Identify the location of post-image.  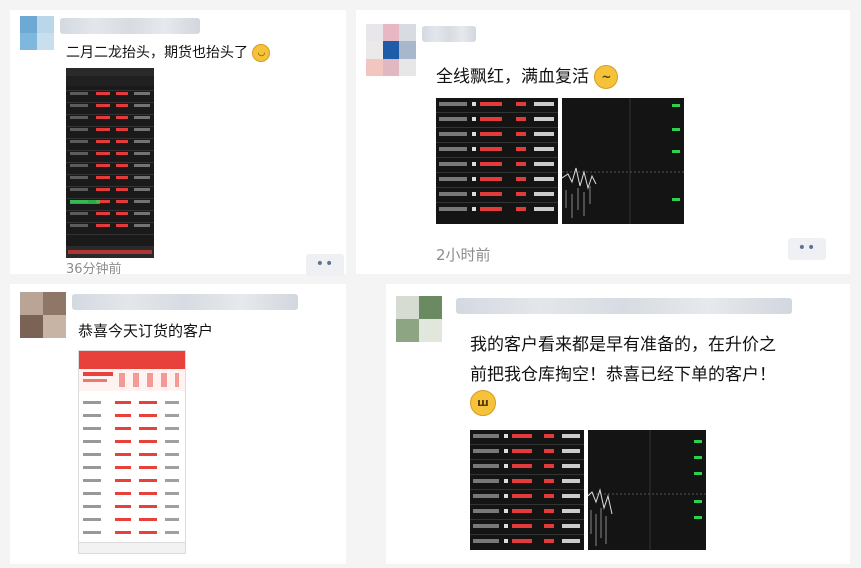
(110, 163).